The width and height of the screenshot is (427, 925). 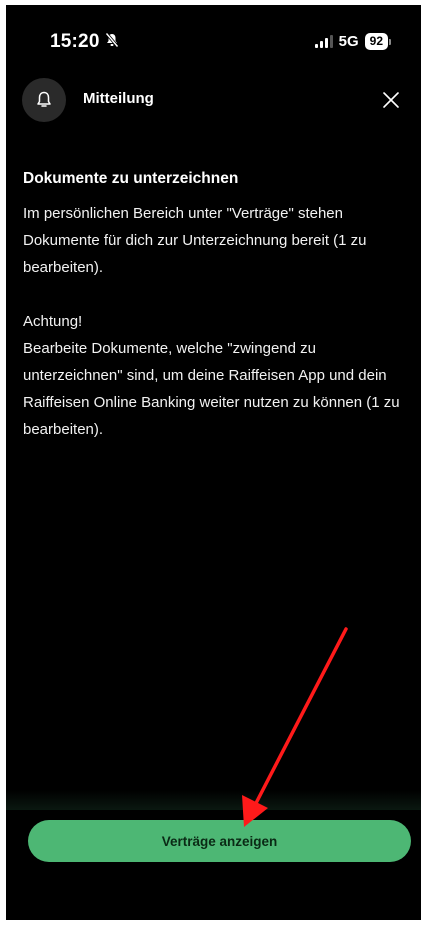 I want to click on bell-icon, so click(x=44, y=100).